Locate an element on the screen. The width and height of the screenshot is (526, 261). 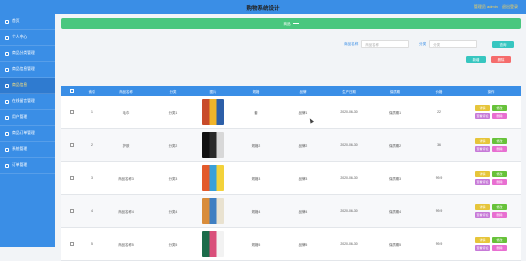
cell-brand: 品牌2 is located at coordinates (303, 145).